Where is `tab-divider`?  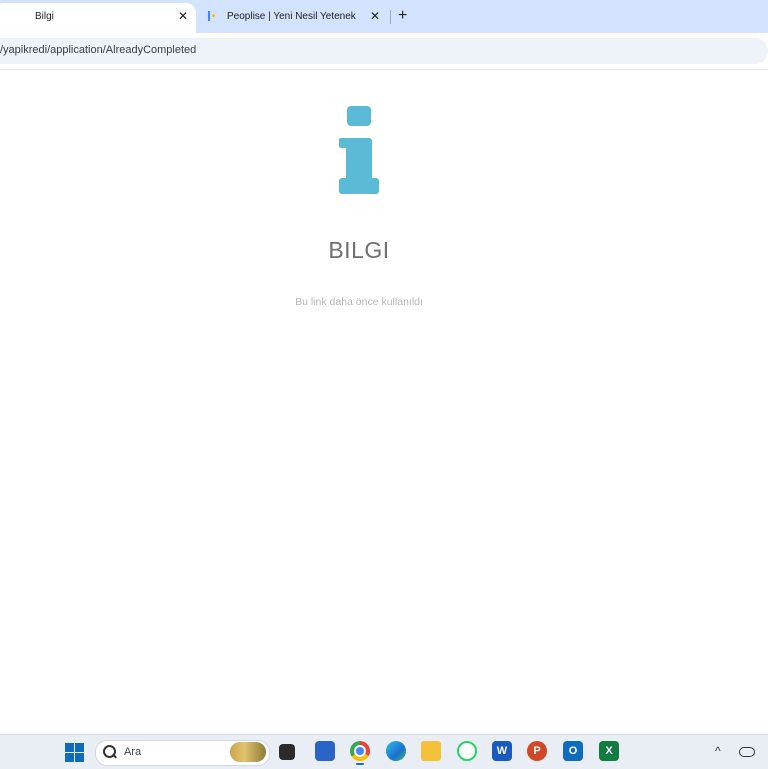 tab-divider is located at coordinates (390, 17).